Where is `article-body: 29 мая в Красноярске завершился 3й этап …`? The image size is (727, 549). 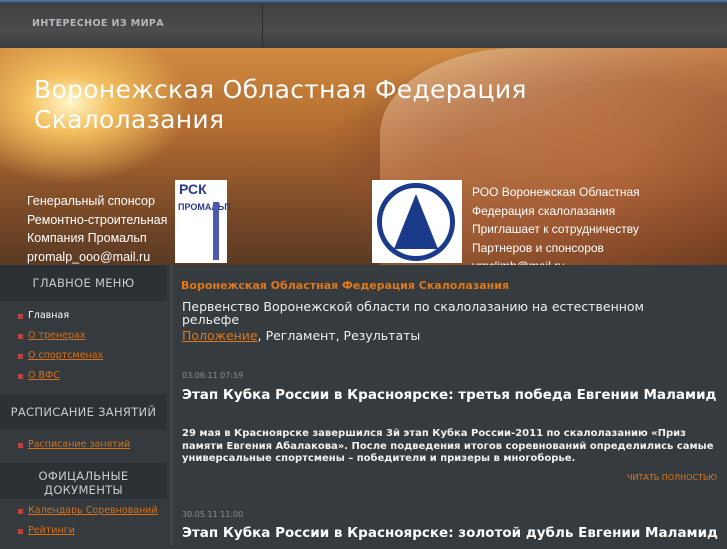
article-body: 29 мая в Красноярске завершился 3й этап … is located at coordinates (448, 446).